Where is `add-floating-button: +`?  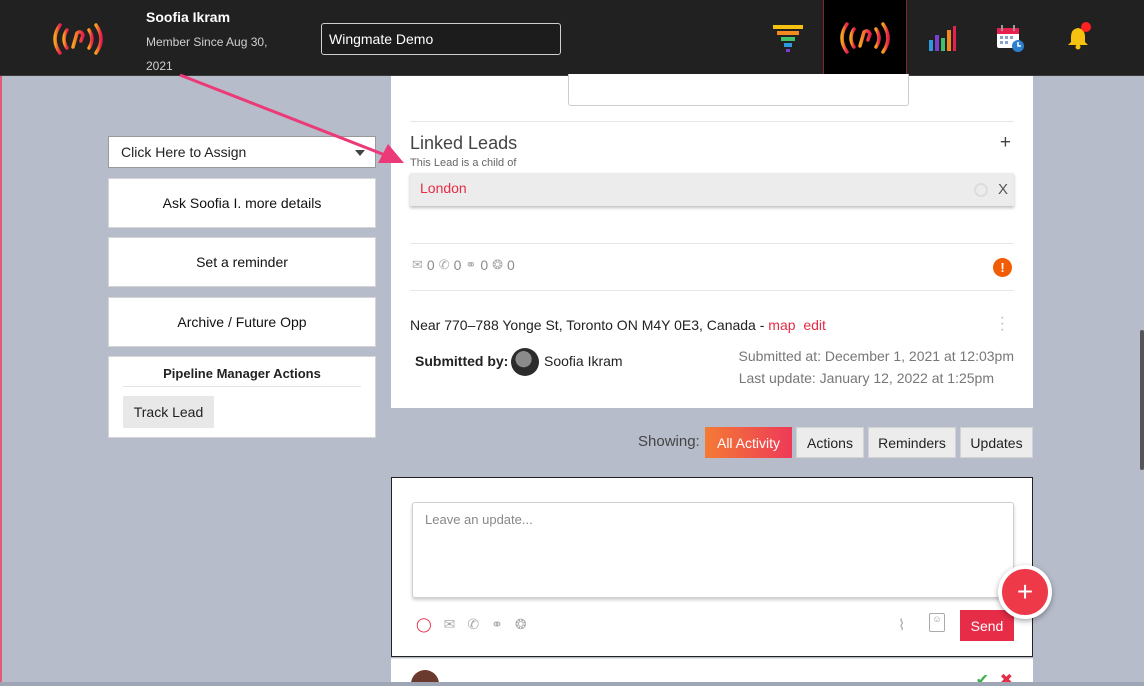 add-floating-button: + is located at coordinates (1025, 592).